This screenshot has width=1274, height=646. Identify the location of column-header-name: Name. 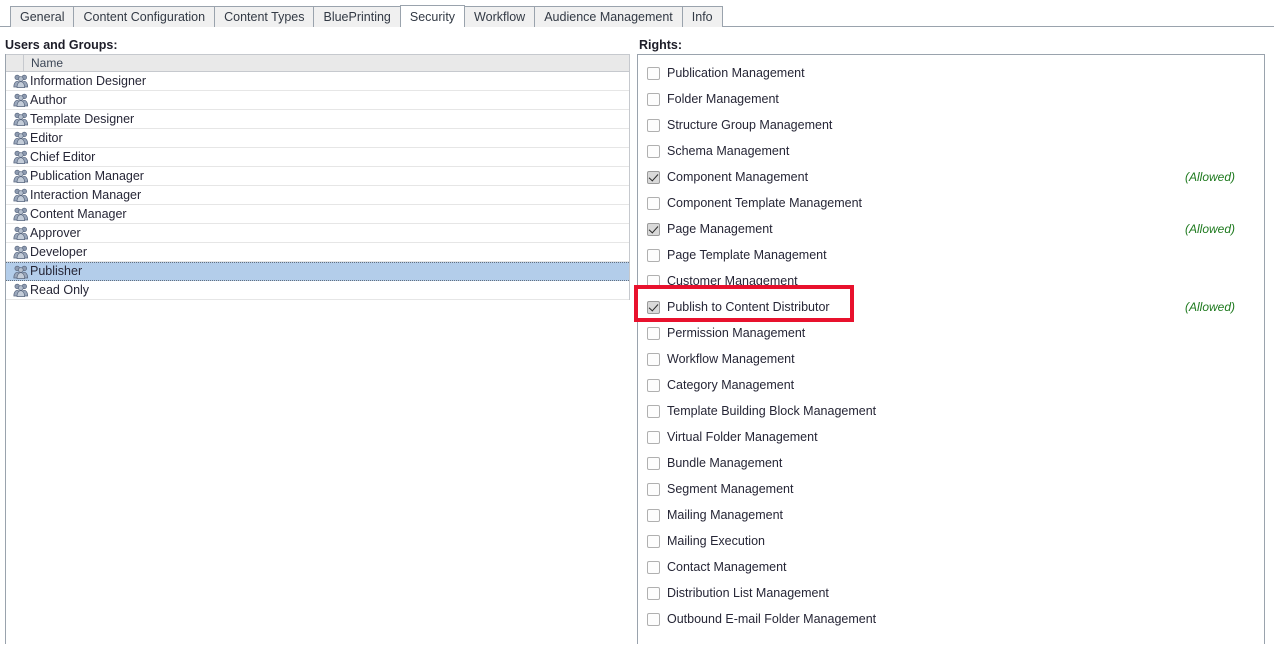
(326, 63).